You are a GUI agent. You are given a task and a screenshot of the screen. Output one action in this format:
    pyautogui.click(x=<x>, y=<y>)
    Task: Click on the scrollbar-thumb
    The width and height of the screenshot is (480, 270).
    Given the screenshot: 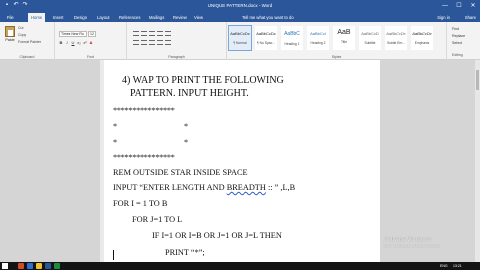 What is the action you would take?
    pyautogui.click(x=477, y=80)
    